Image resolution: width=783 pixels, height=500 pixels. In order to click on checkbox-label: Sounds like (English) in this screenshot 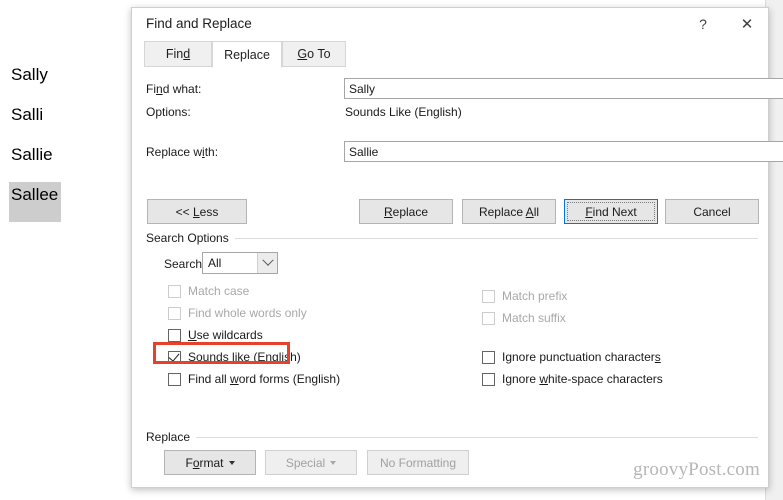, I will do `click(244, 357)`.